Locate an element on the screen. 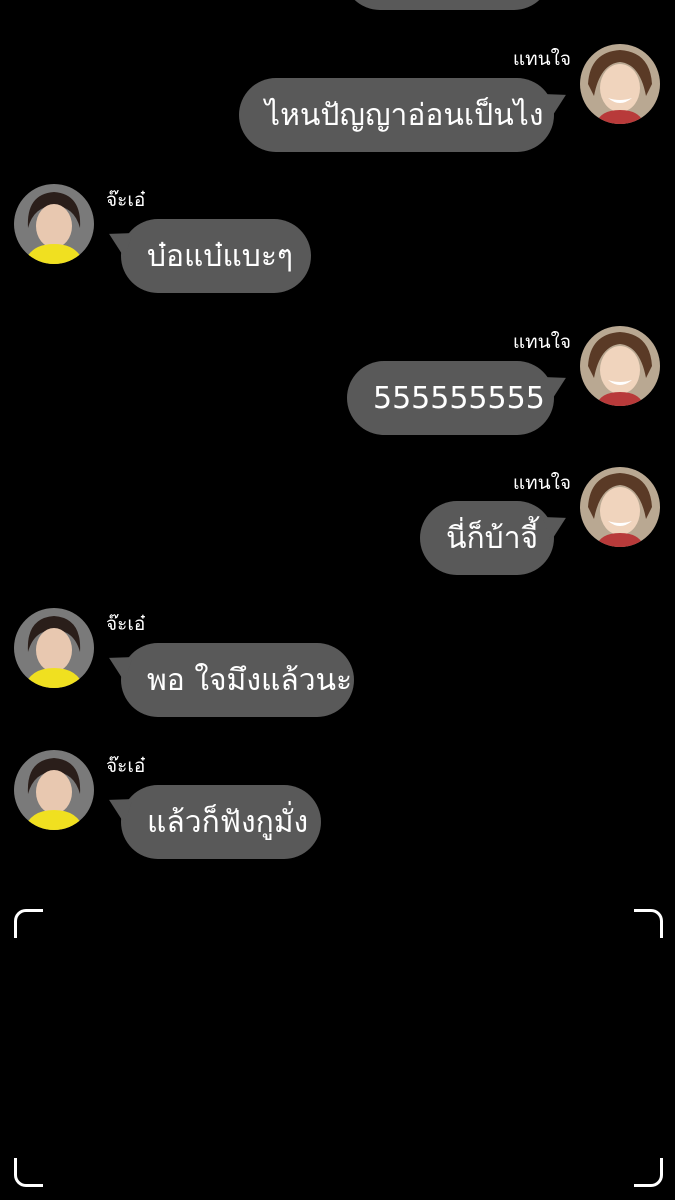 This screenshot has width=675, height=1200. message-bubble-left: แล้วก็ฟังกูมั่ง is located at coordinates (221, 822).